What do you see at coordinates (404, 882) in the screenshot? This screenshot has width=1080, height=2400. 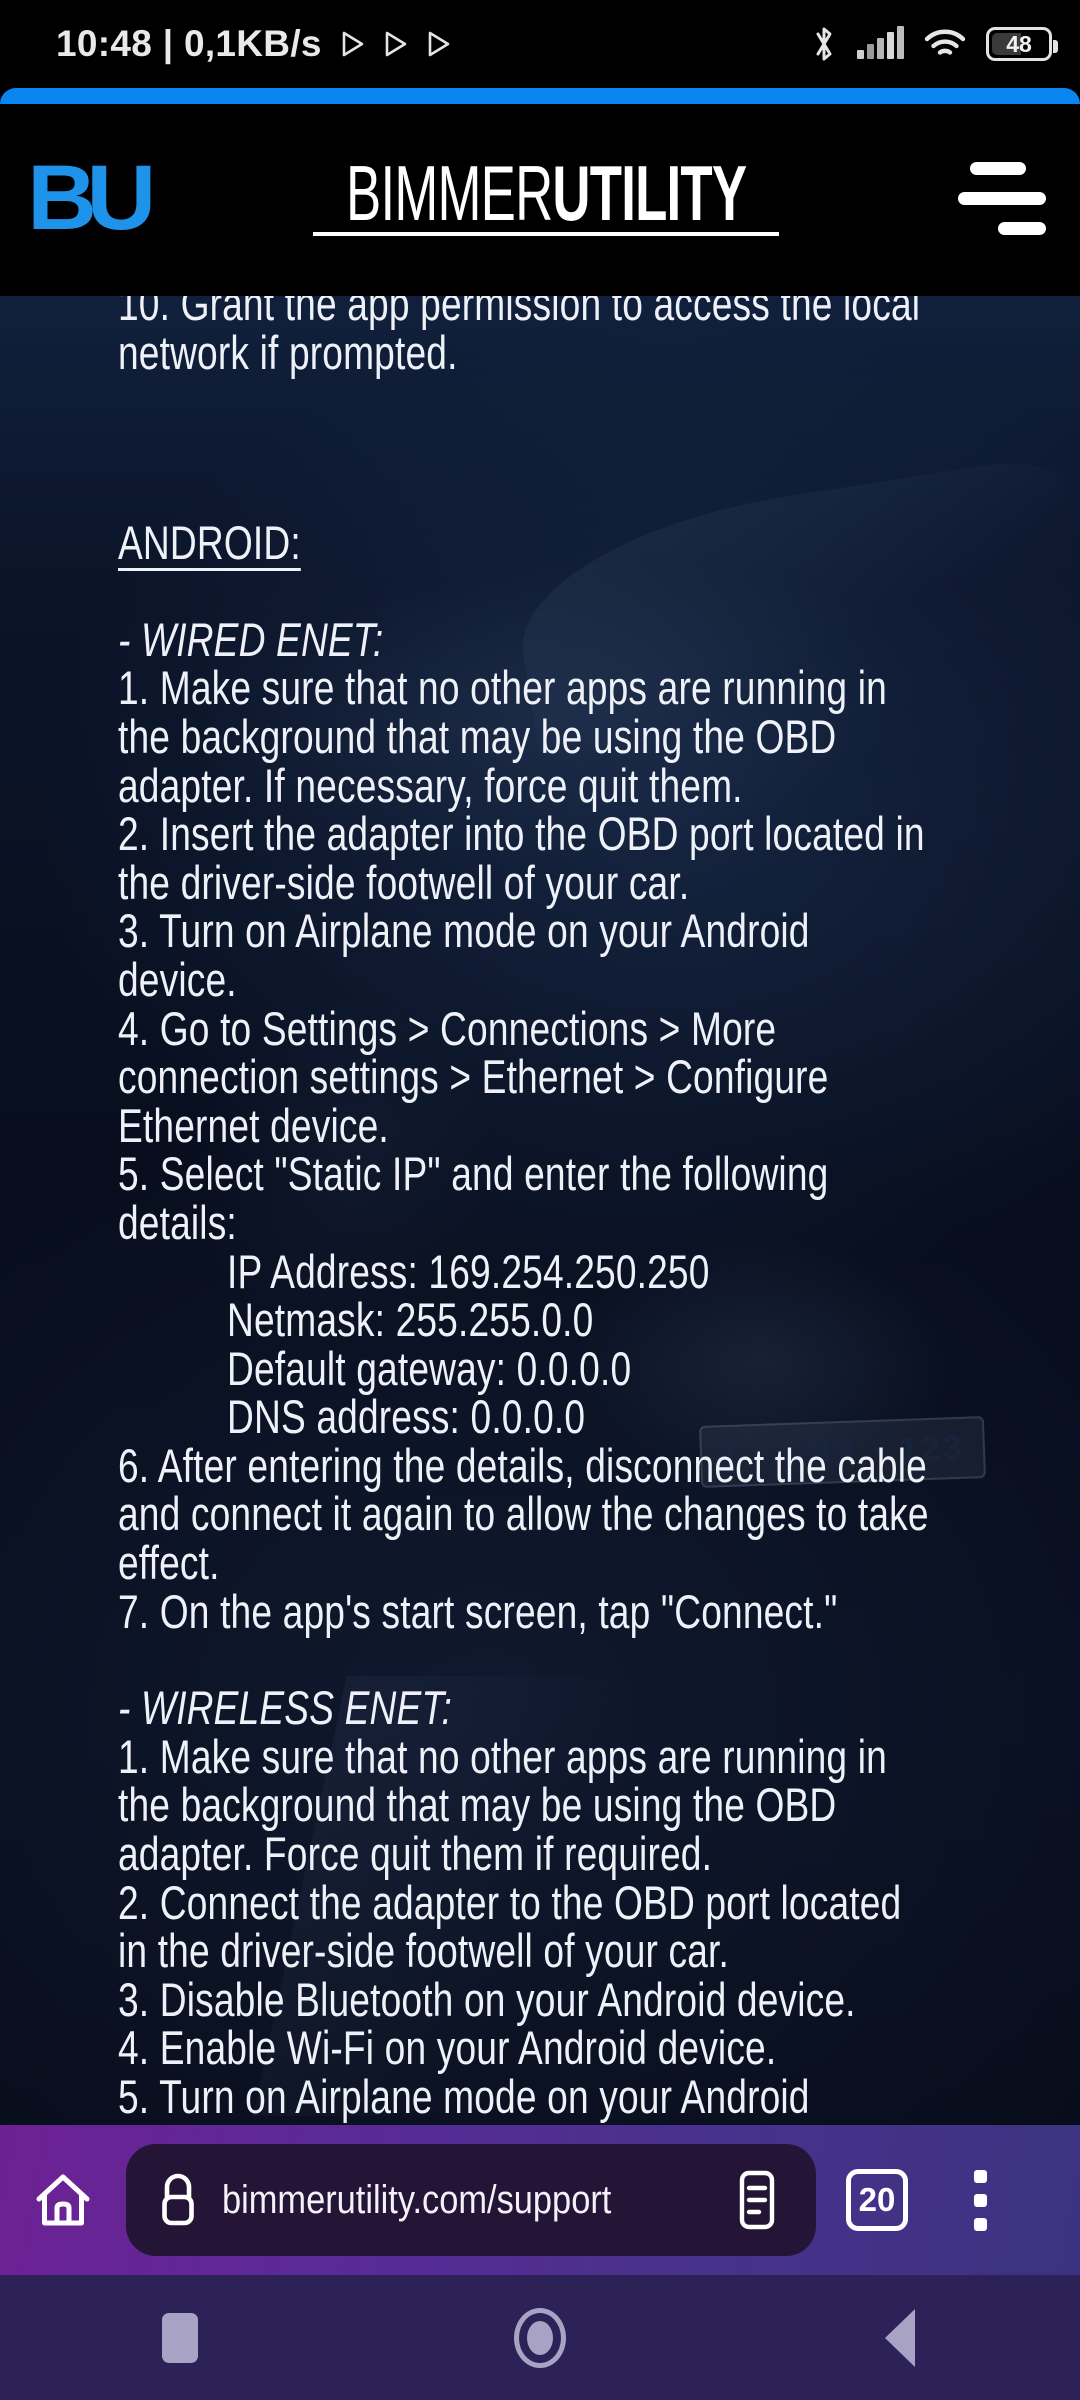 I see `article-line: the driver-side footwell of your car.` at bounding box center [404, 882].